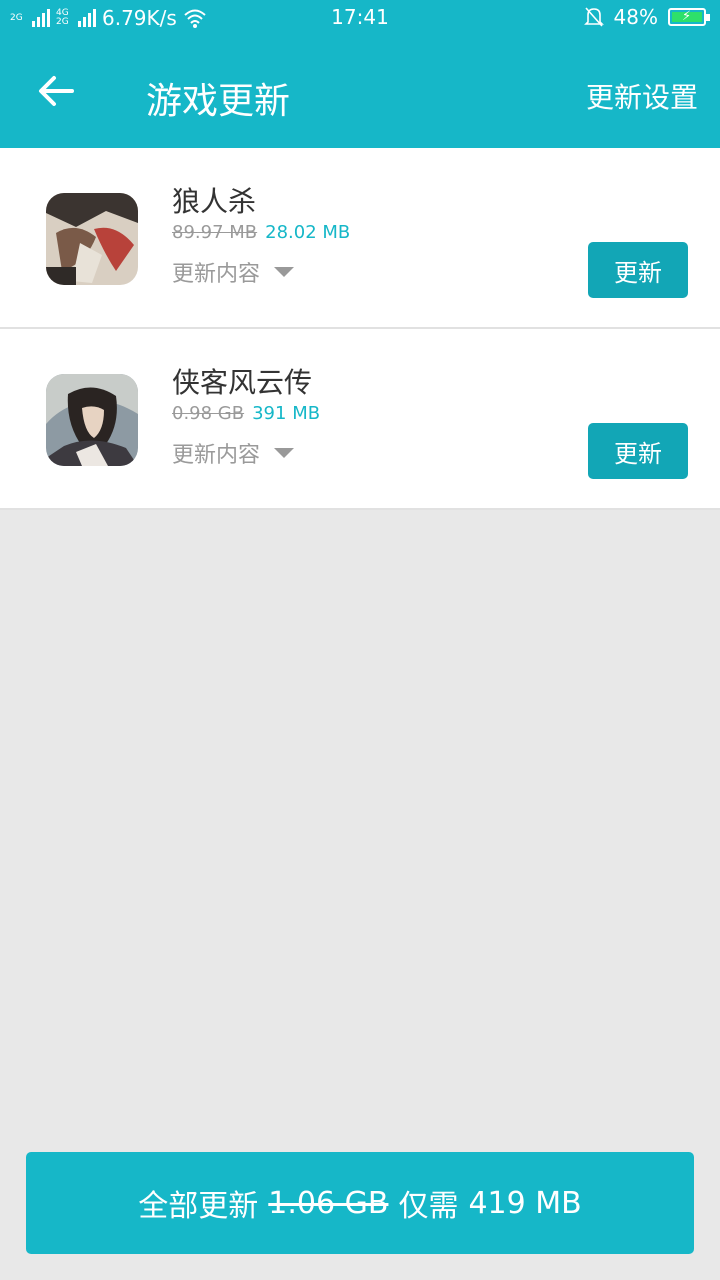 The width and height of the screenshot is (720, 1280). What do you see at coordinates (215, 232) in the screenshot?
I see `original-size: 89.97 MB` at bounding box center [215, 232].